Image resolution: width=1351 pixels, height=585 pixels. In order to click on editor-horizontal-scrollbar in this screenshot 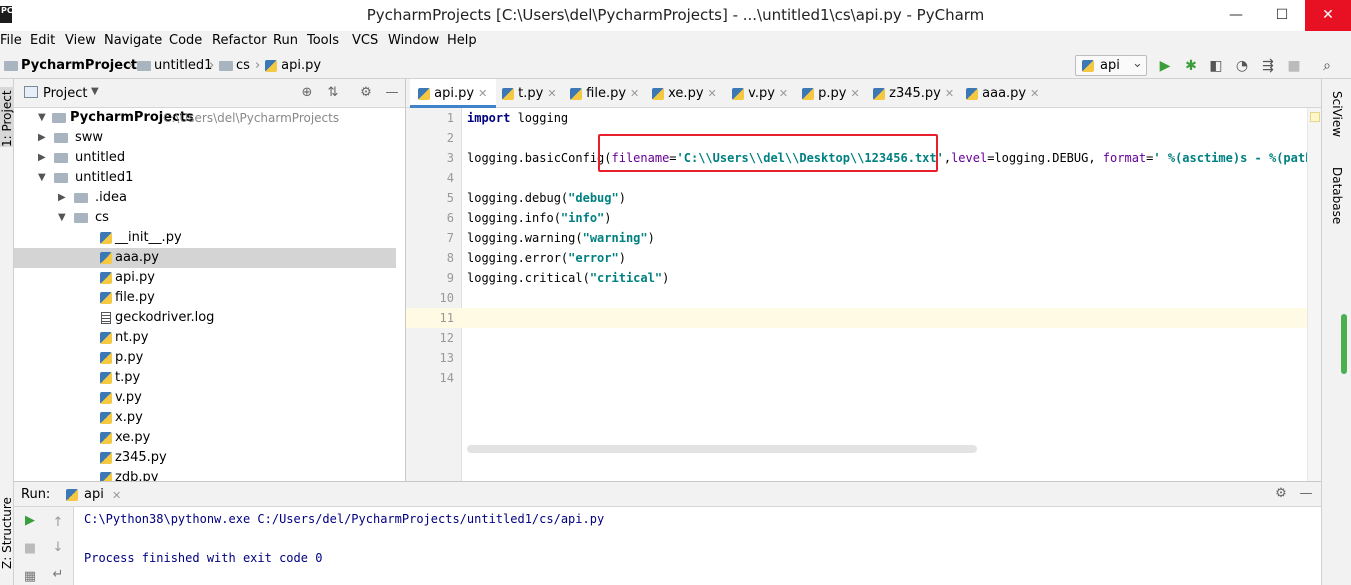, I will do `click(722, 449)`.